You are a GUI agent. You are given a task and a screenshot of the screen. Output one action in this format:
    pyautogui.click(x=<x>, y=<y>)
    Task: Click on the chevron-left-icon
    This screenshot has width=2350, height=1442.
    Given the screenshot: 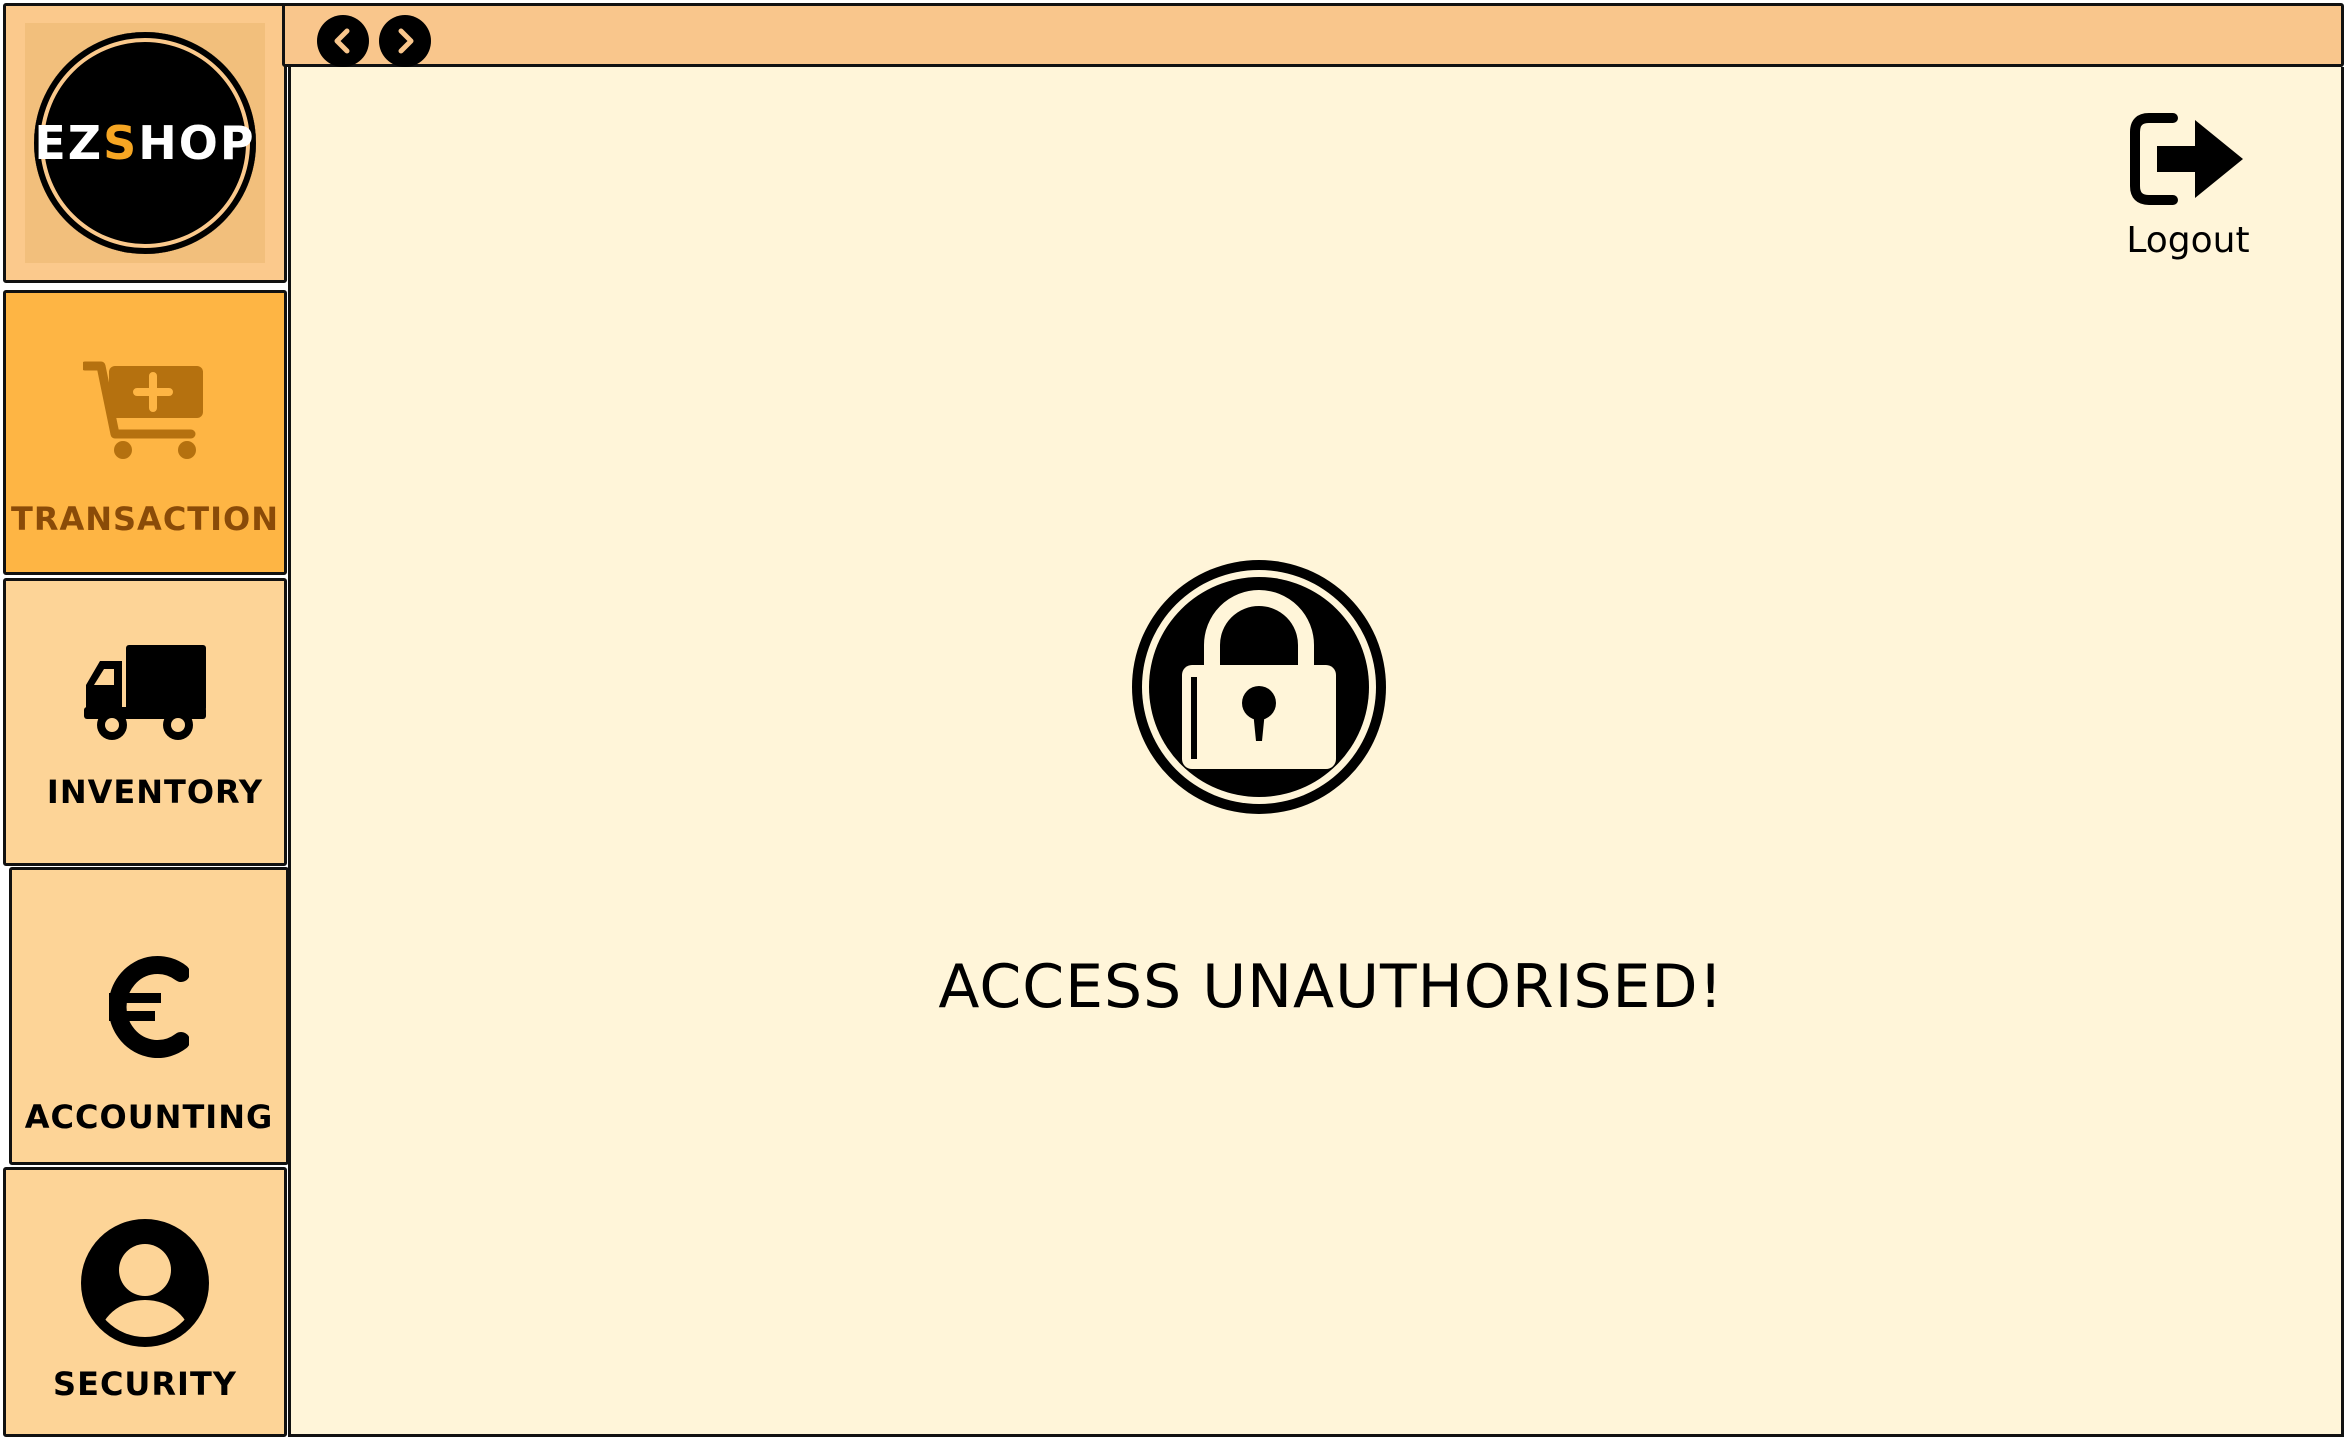 What is the action you would take?
    pyautogui.click(x=342, y=41)
    